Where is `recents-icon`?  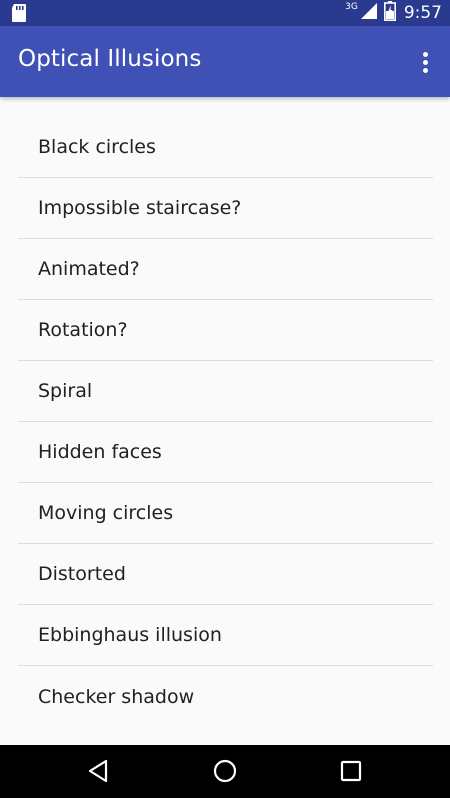 recents-icon is located at coordinates (351, 771).